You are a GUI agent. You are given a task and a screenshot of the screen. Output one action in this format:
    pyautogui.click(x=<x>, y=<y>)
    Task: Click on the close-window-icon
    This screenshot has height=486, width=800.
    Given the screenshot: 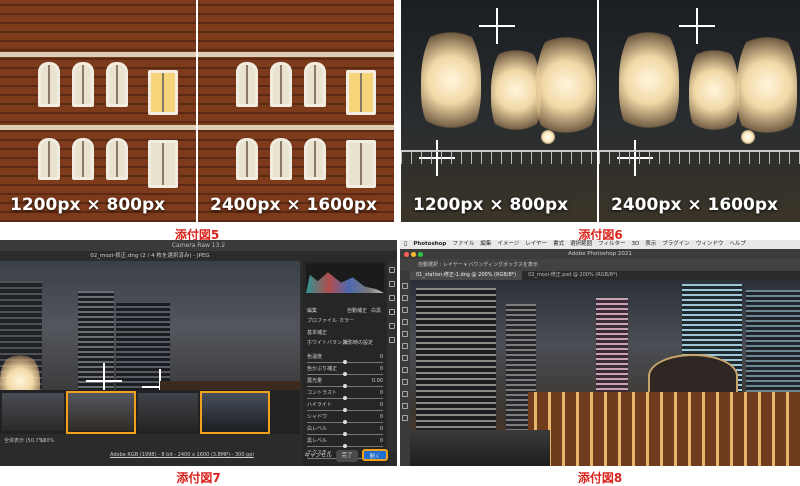 What is the action you would take?
    pyautogui.click(x=406, y=254)
    